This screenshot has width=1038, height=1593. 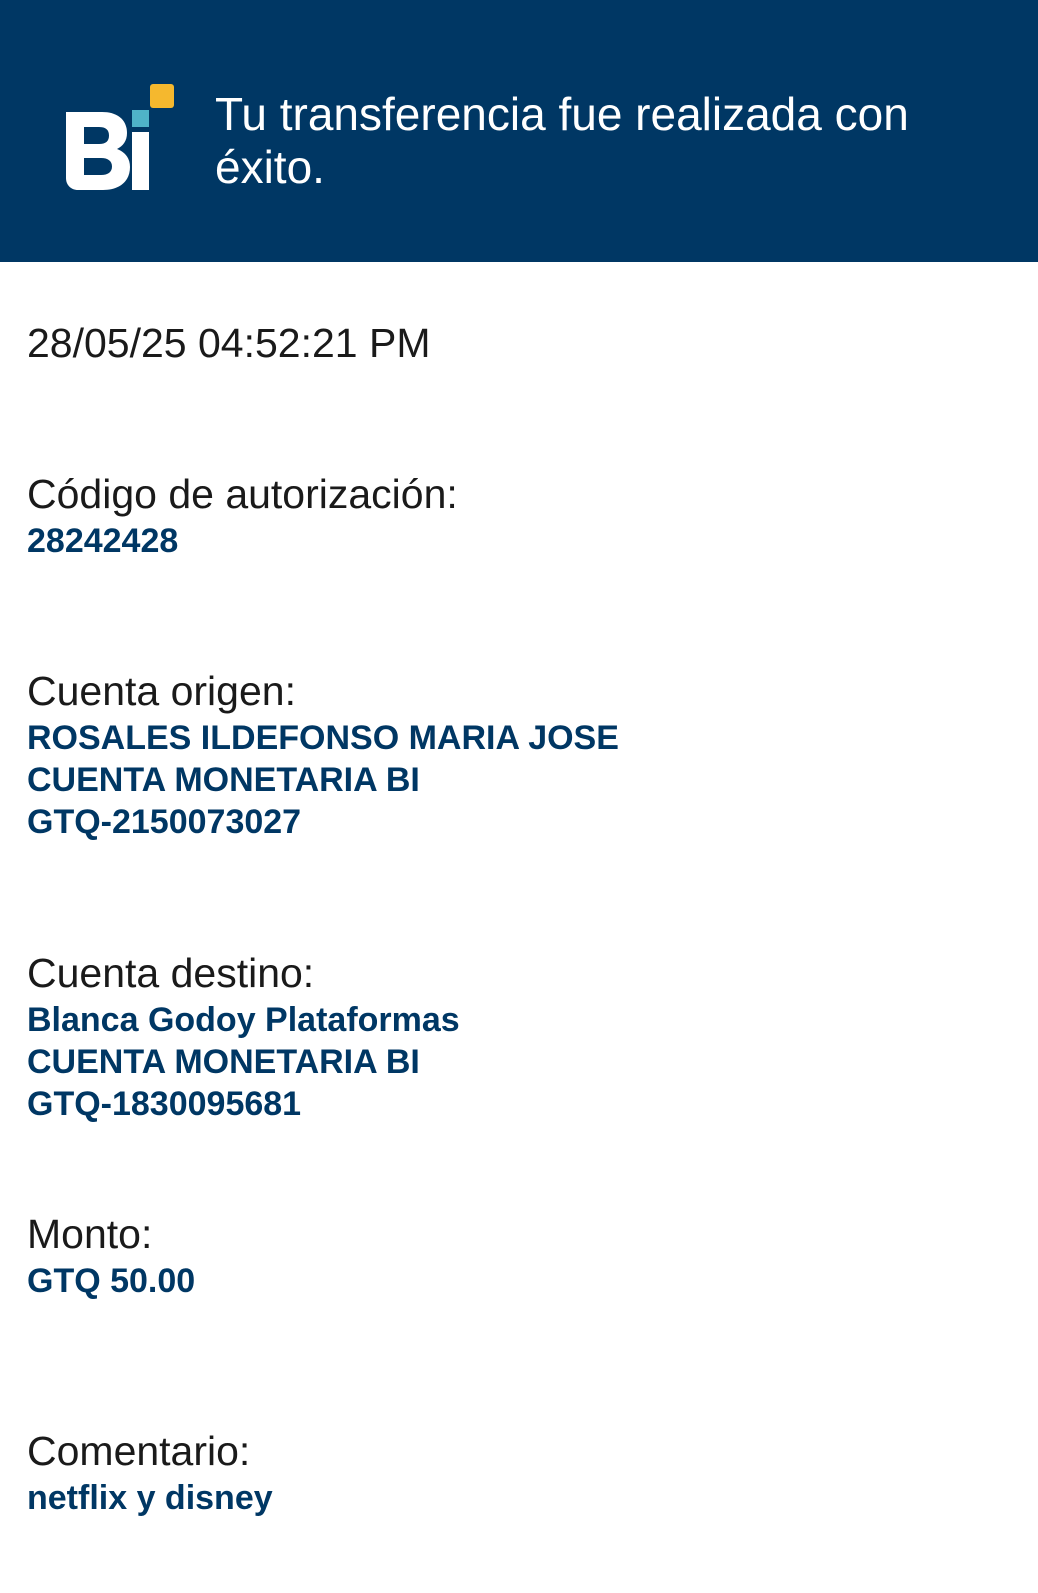 I want to click on transaction-datetime: 28/05/25 04:52:21 PM, so click(x=229, y=343).